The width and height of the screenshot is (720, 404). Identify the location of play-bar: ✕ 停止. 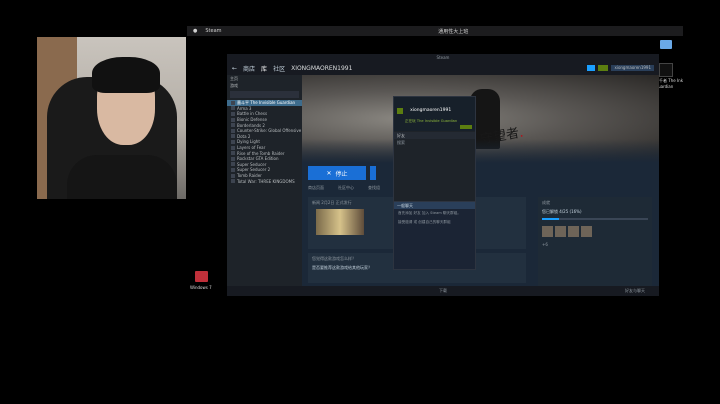
(480, 173).